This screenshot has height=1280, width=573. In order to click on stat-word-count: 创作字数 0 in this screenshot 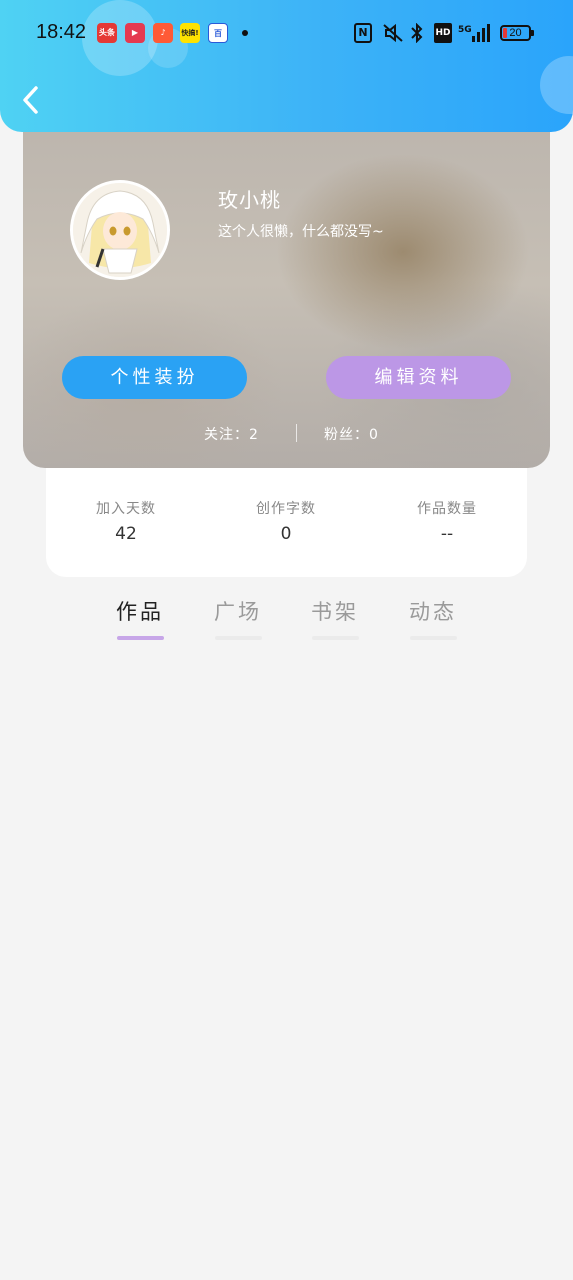, I will do `click(286, 521)`.